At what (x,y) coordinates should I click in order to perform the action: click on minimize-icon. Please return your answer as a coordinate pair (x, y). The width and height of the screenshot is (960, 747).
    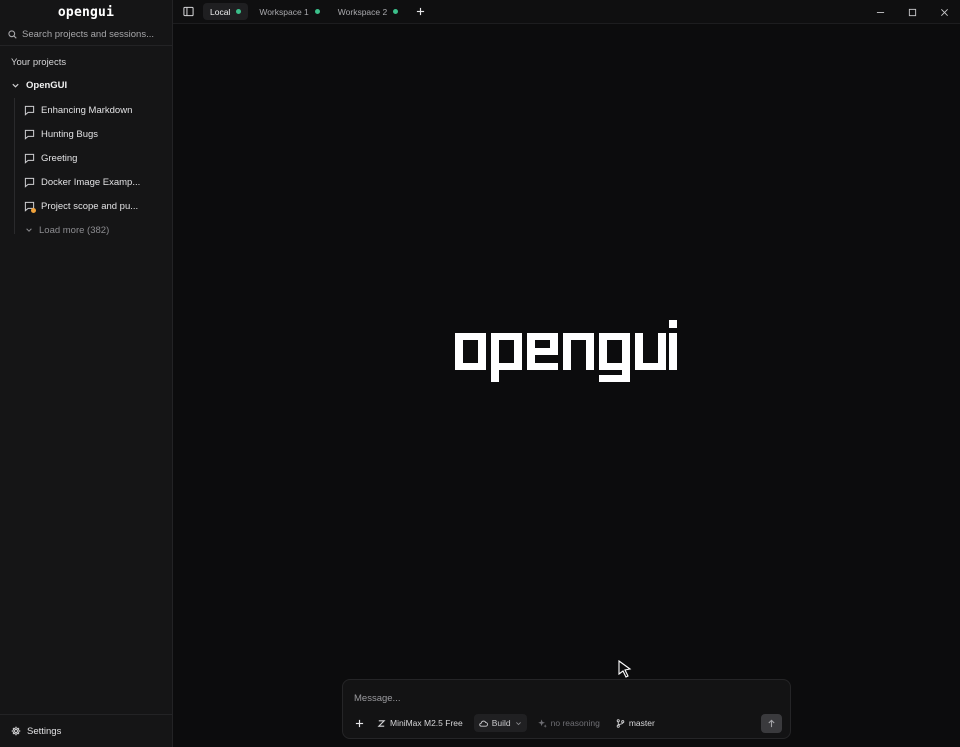
    Looking at the image, I should click on (880, 12).